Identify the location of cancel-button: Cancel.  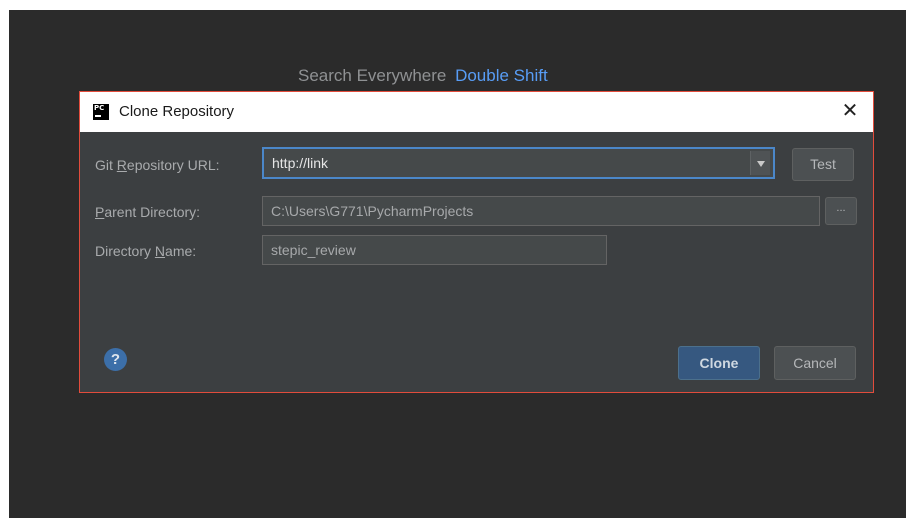
(815, 363).